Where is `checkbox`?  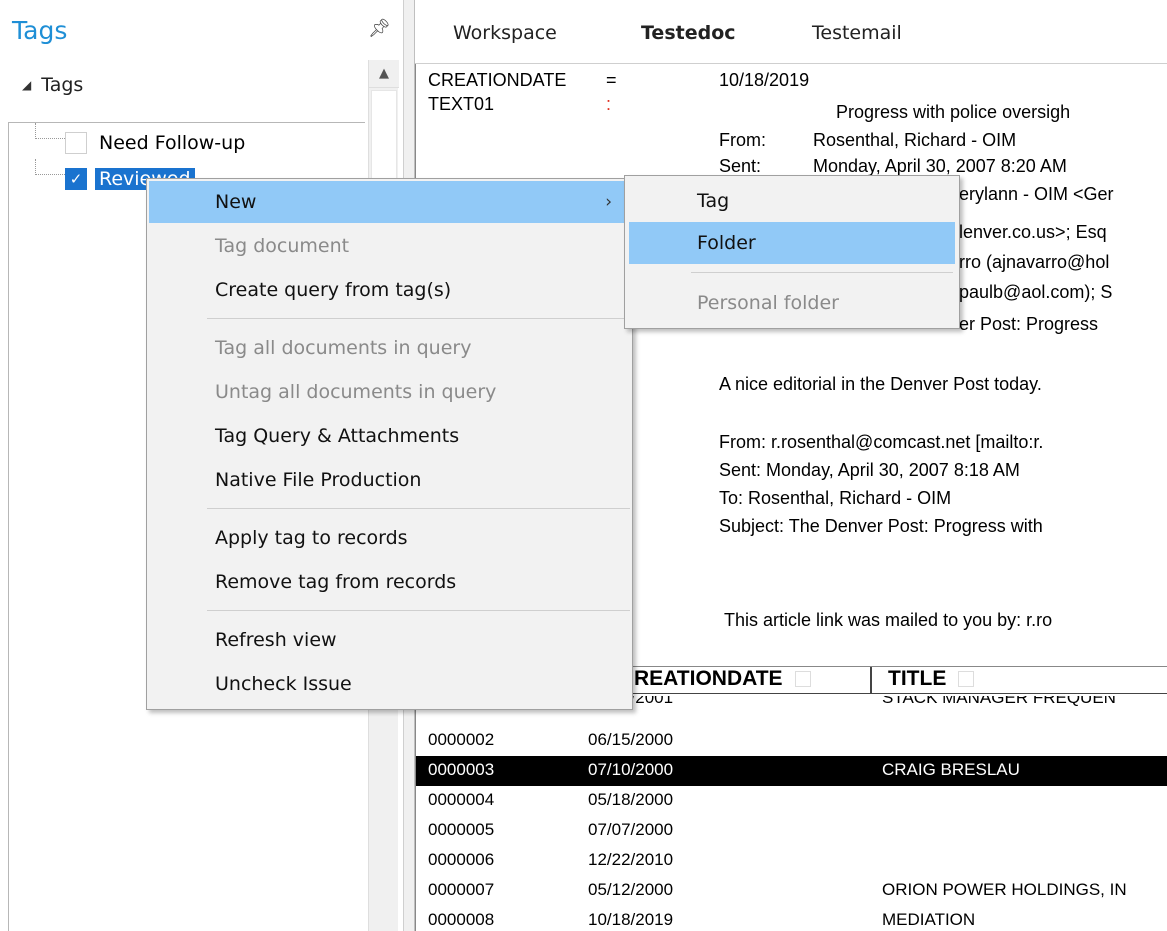 checkbox is located at coordinates (76, 143).